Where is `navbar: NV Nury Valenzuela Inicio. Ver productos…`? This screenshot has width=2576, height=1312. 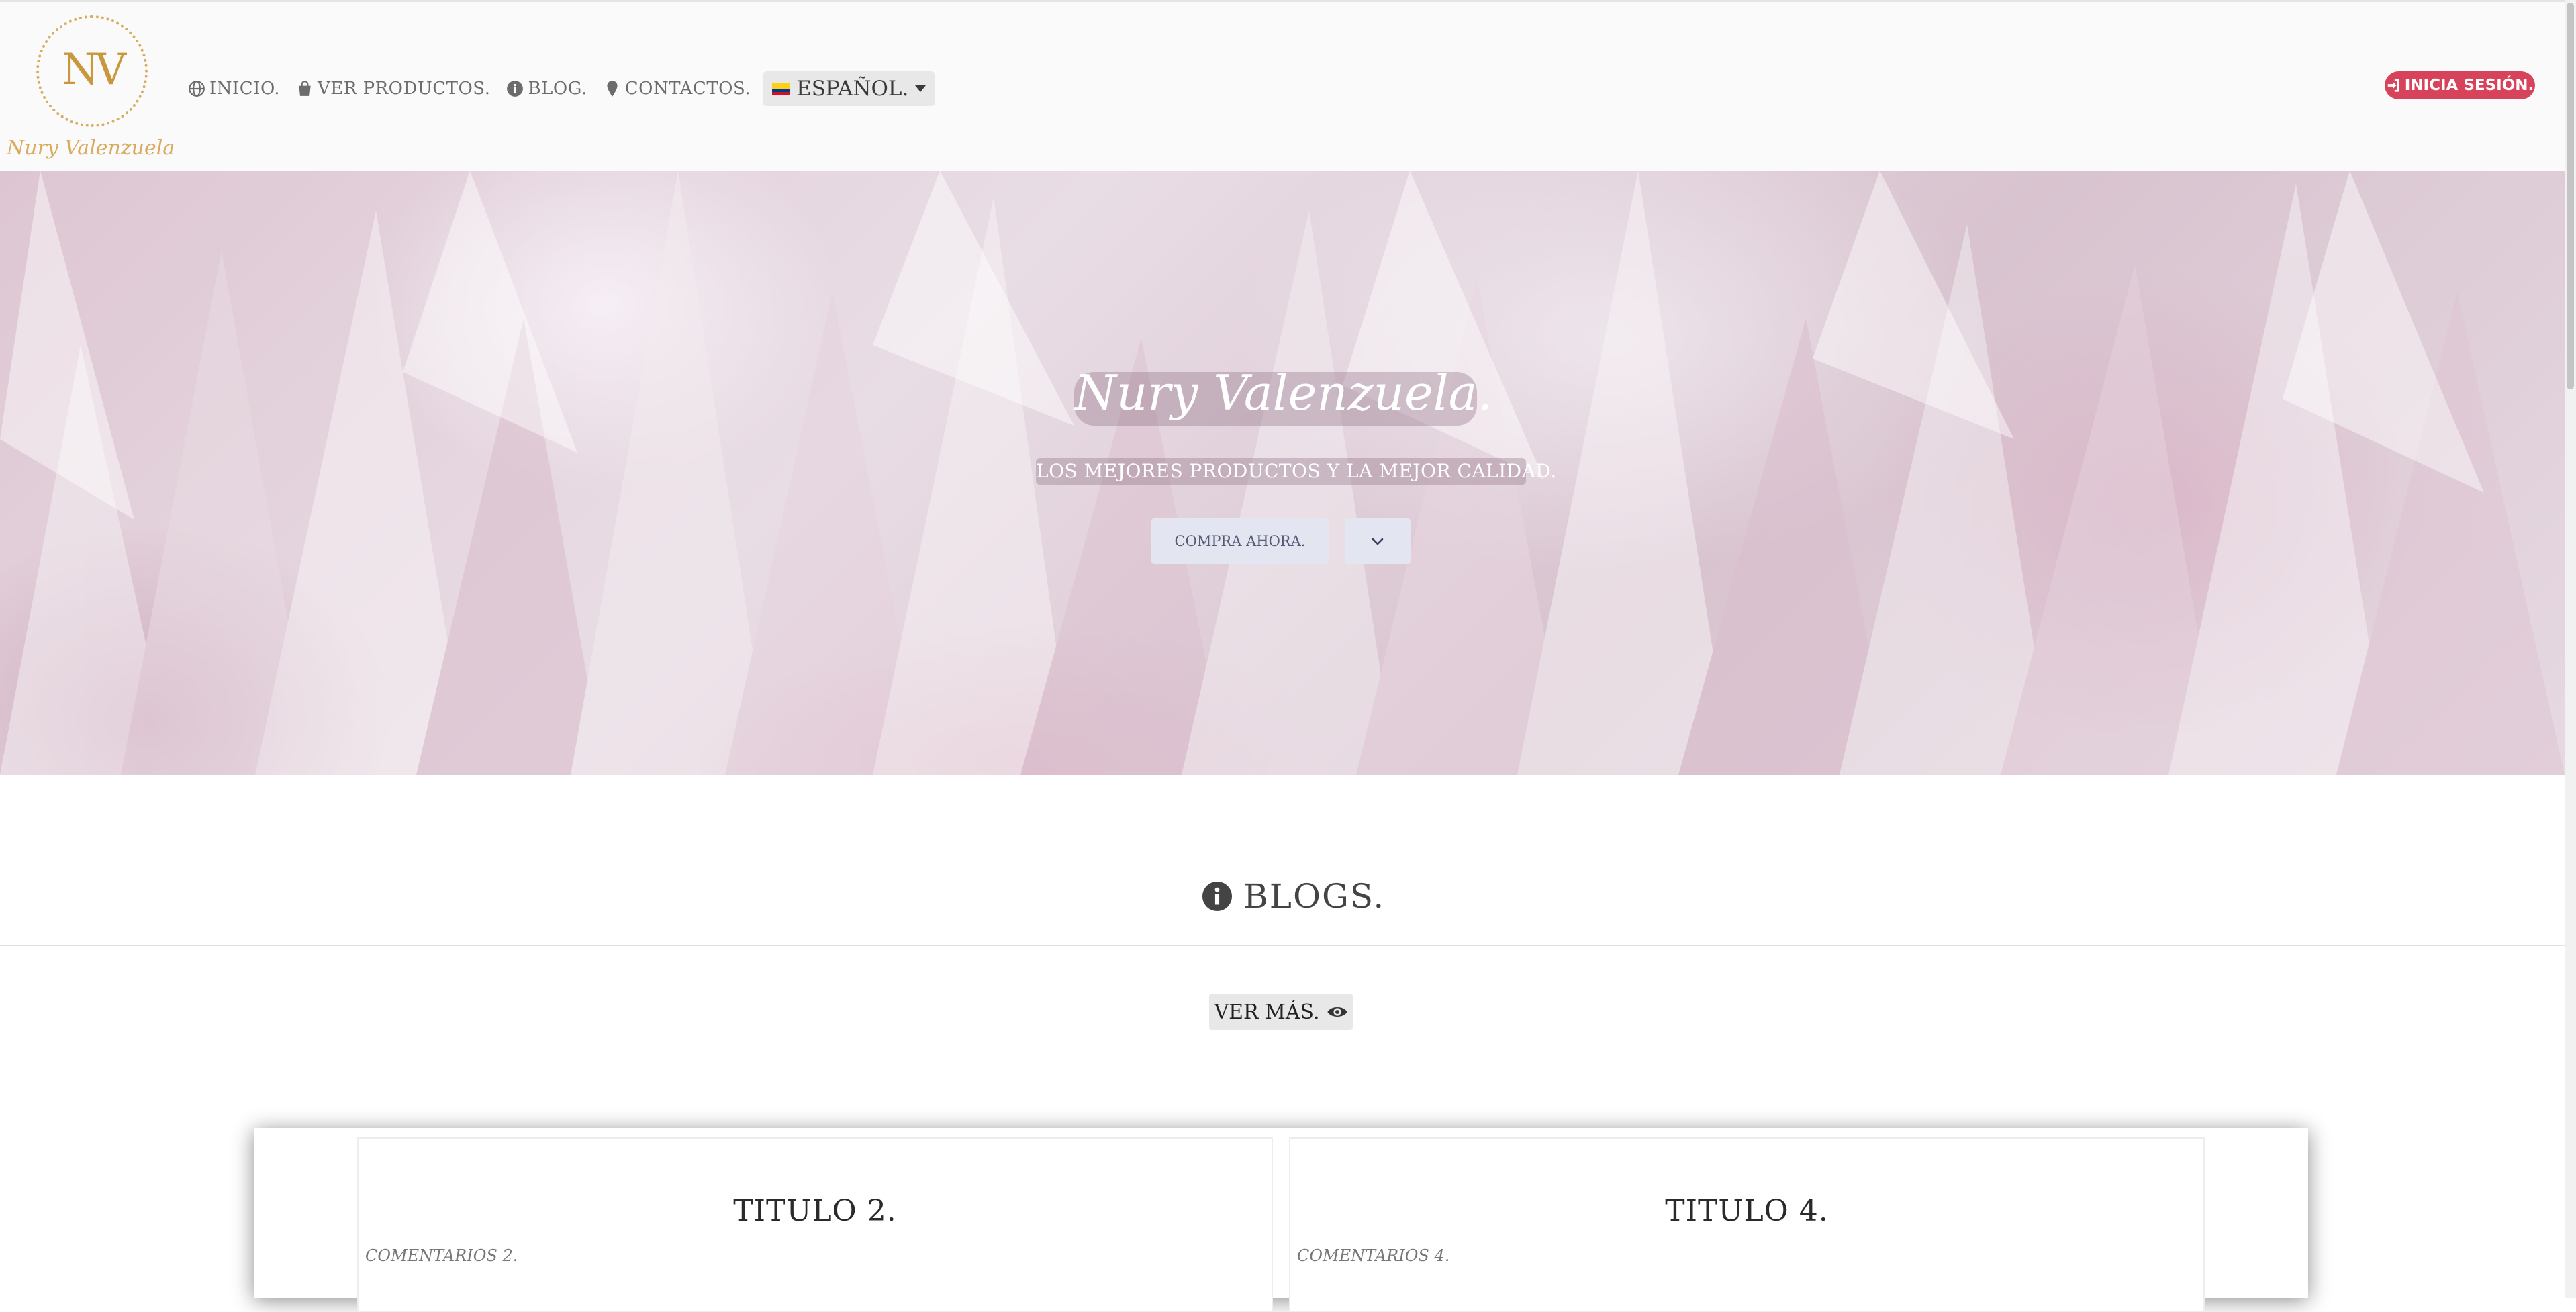 navbar: NV Nury Valenzuela Inicio. Ver productos… is located at coordinates (1282, 85).